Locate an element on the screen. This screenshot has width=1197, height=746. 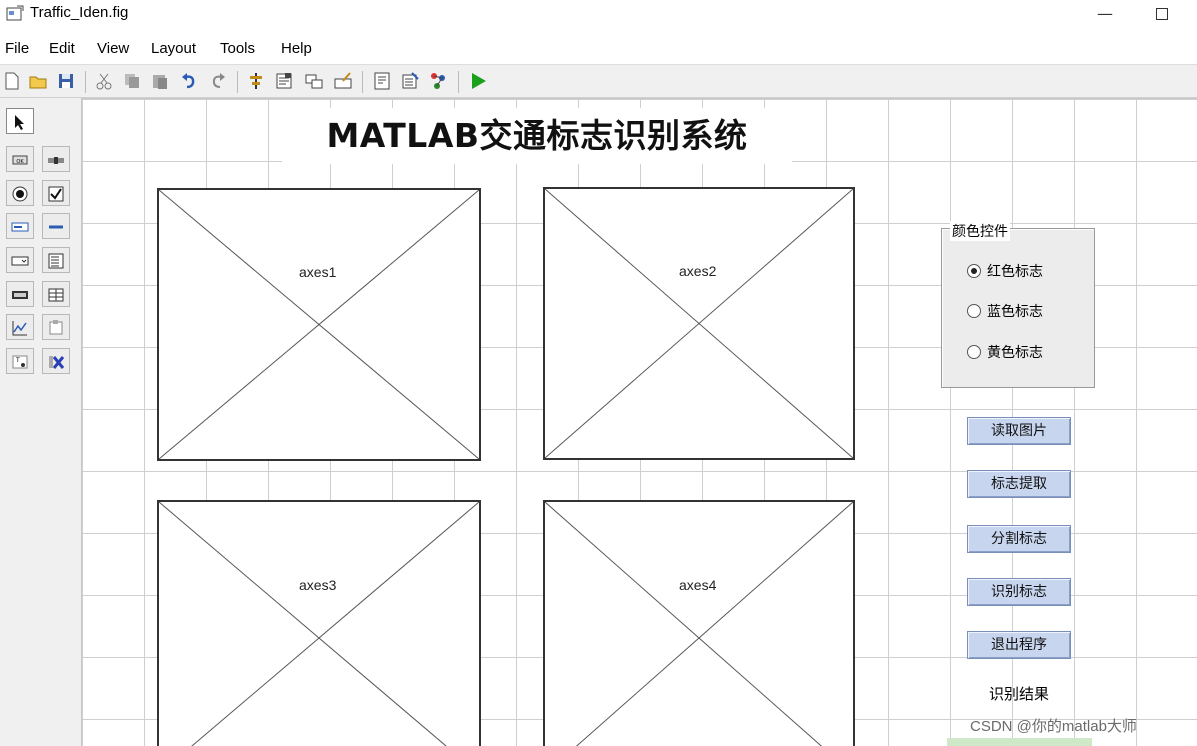
read-image-button: 读取图片 is located at coordinates (1019, 431).